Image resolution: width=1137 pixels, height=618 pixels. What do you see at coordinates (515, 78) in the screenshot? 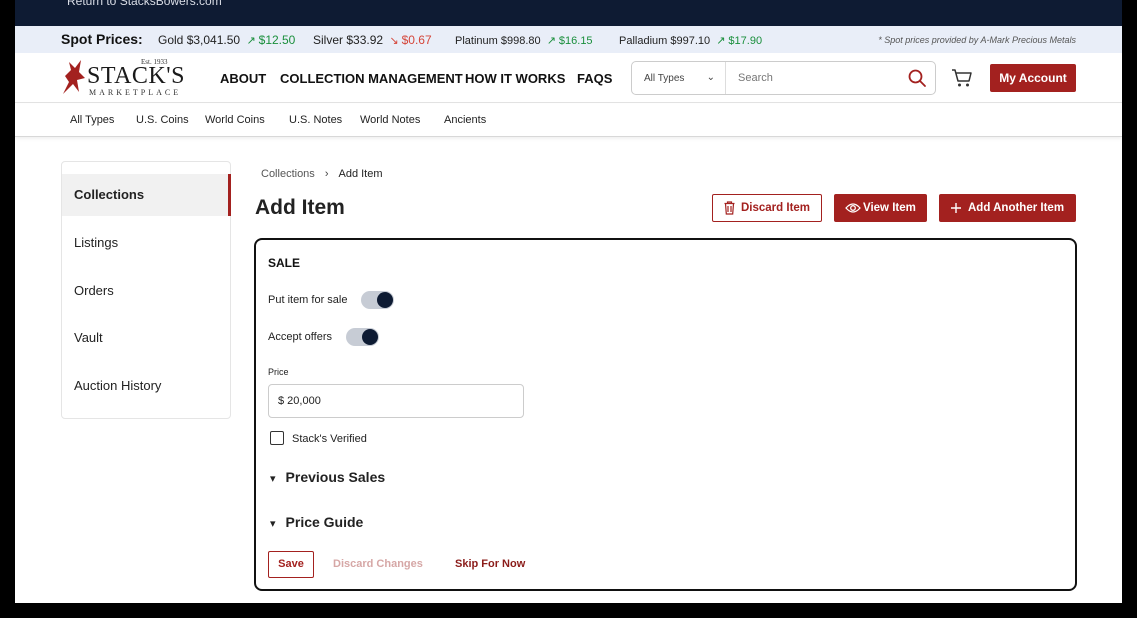
I see `nav-how-it-works: HOW IT WORKS` at bounding box center [515, 78].